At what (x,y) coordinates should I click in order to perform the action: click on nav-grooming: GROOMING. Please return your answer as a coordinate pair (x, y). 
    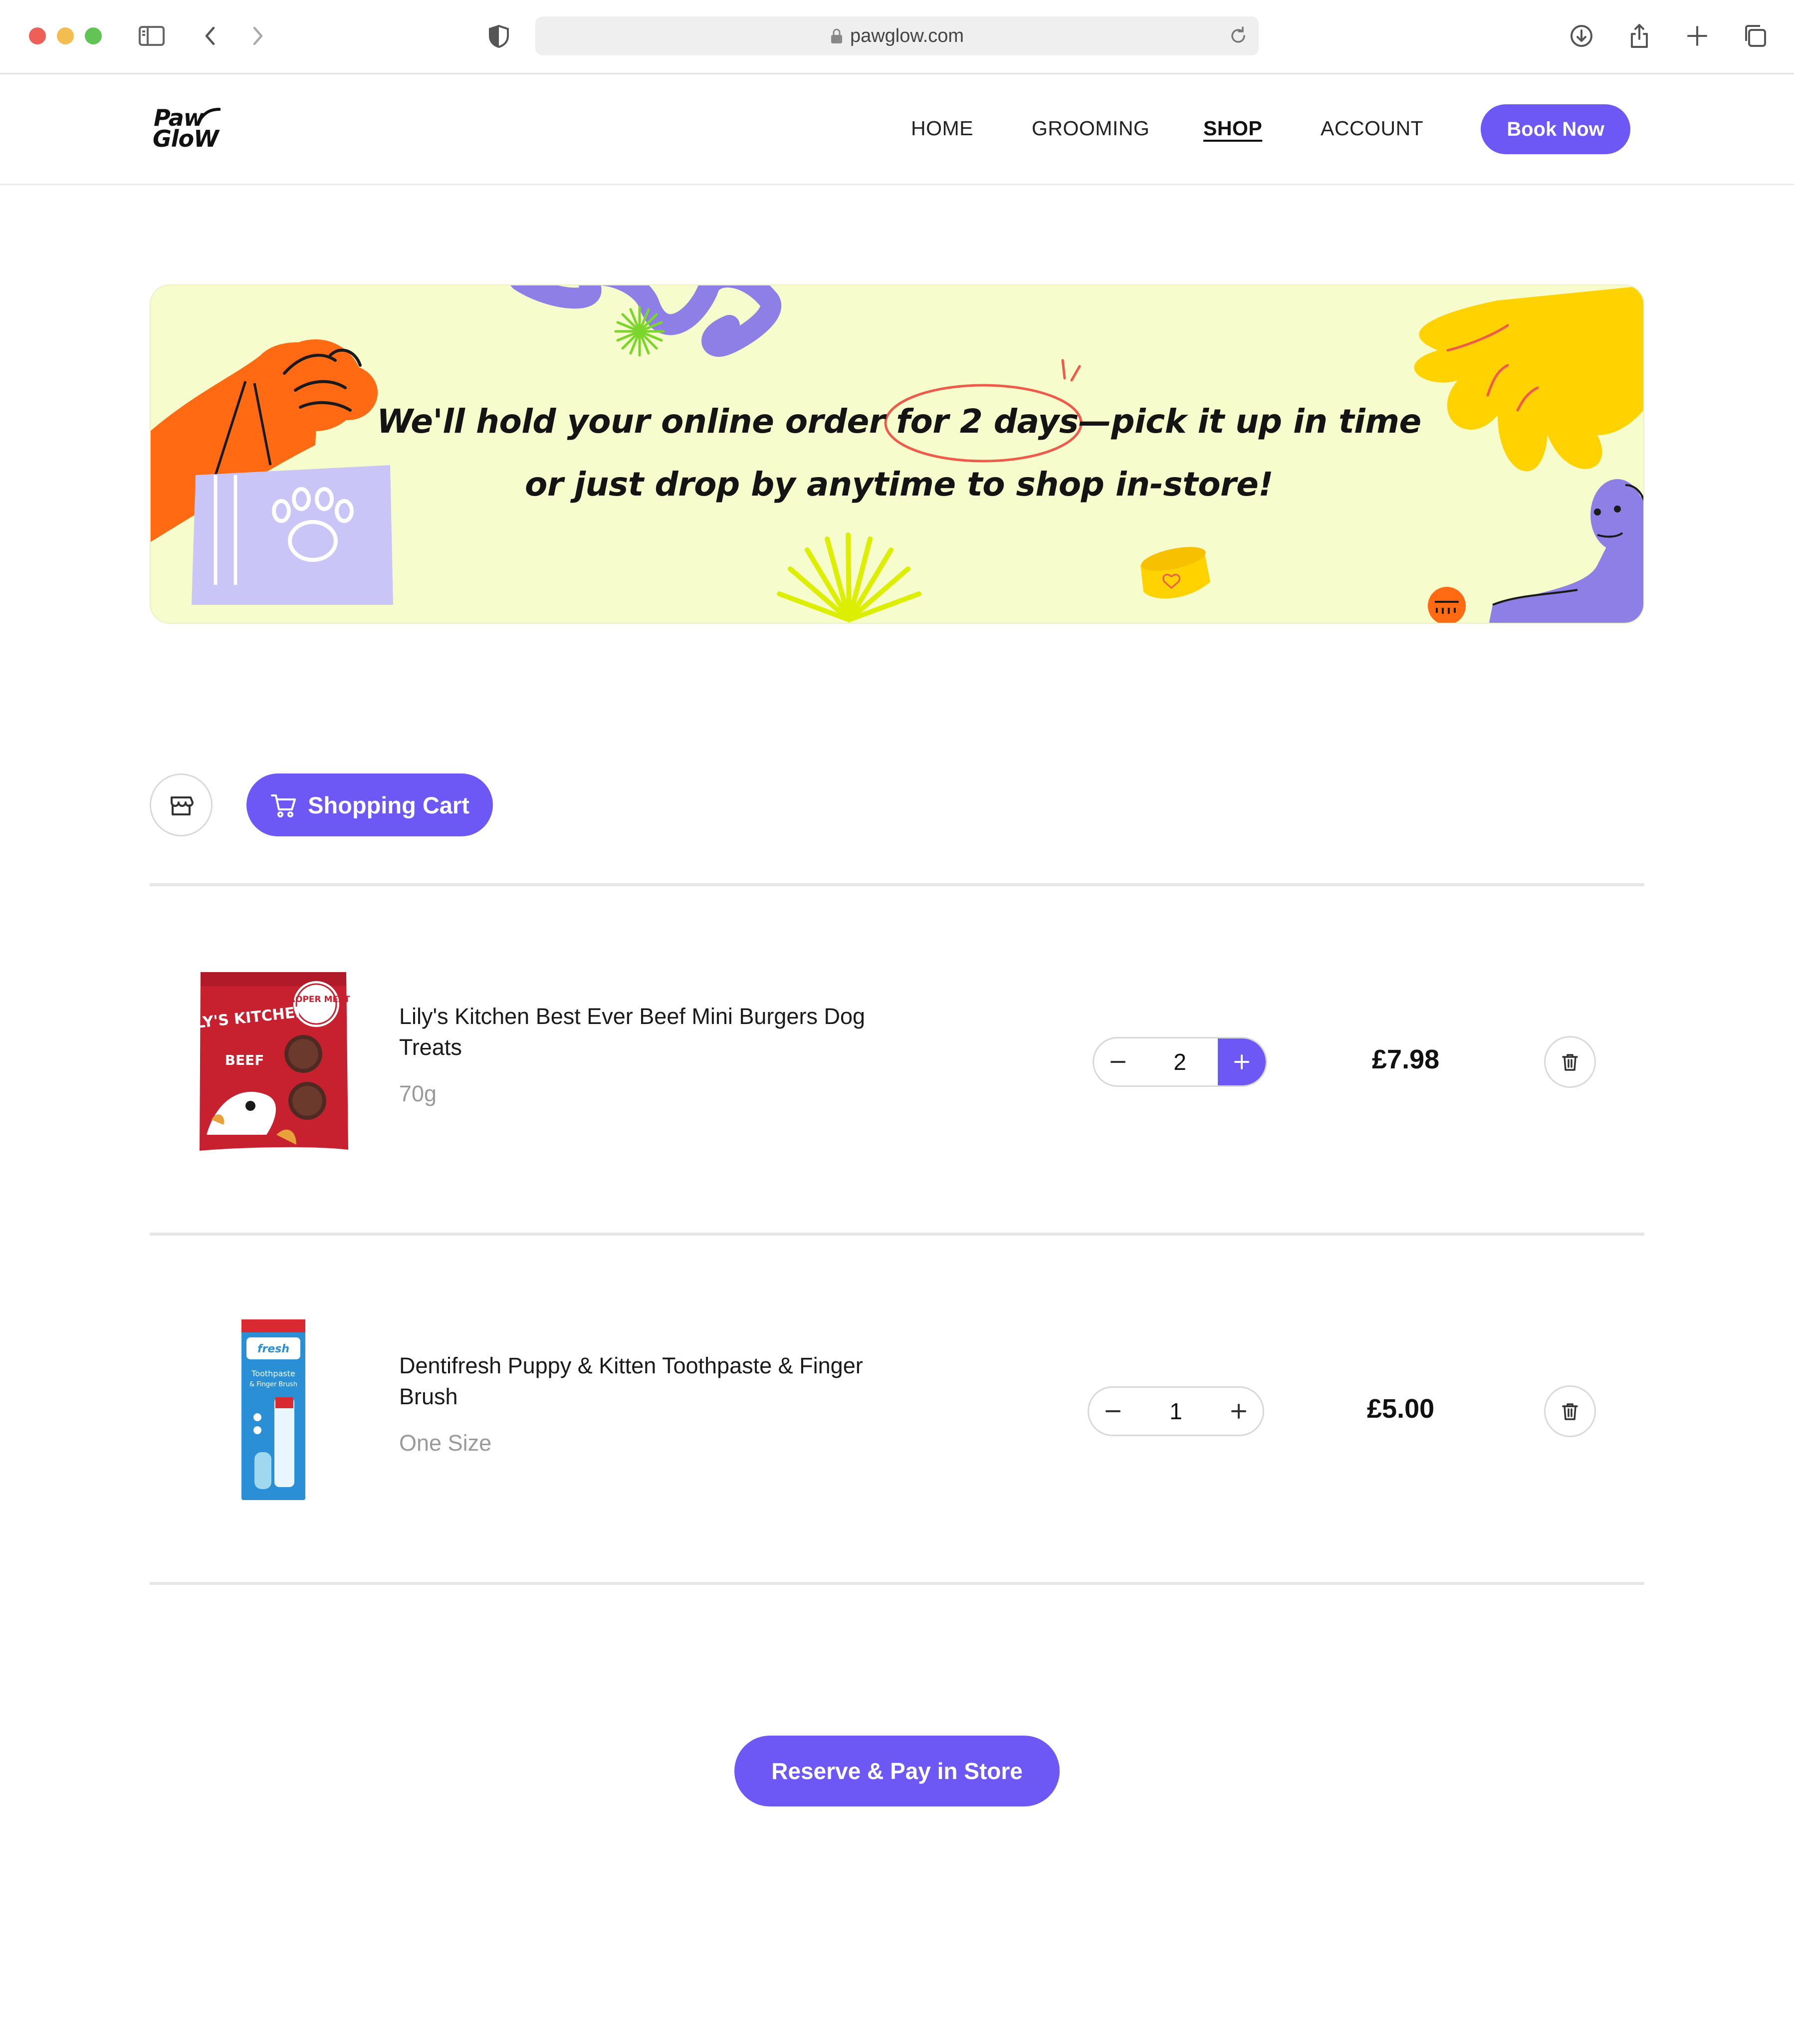
    Looking at the image, I should click on (1090, 128).